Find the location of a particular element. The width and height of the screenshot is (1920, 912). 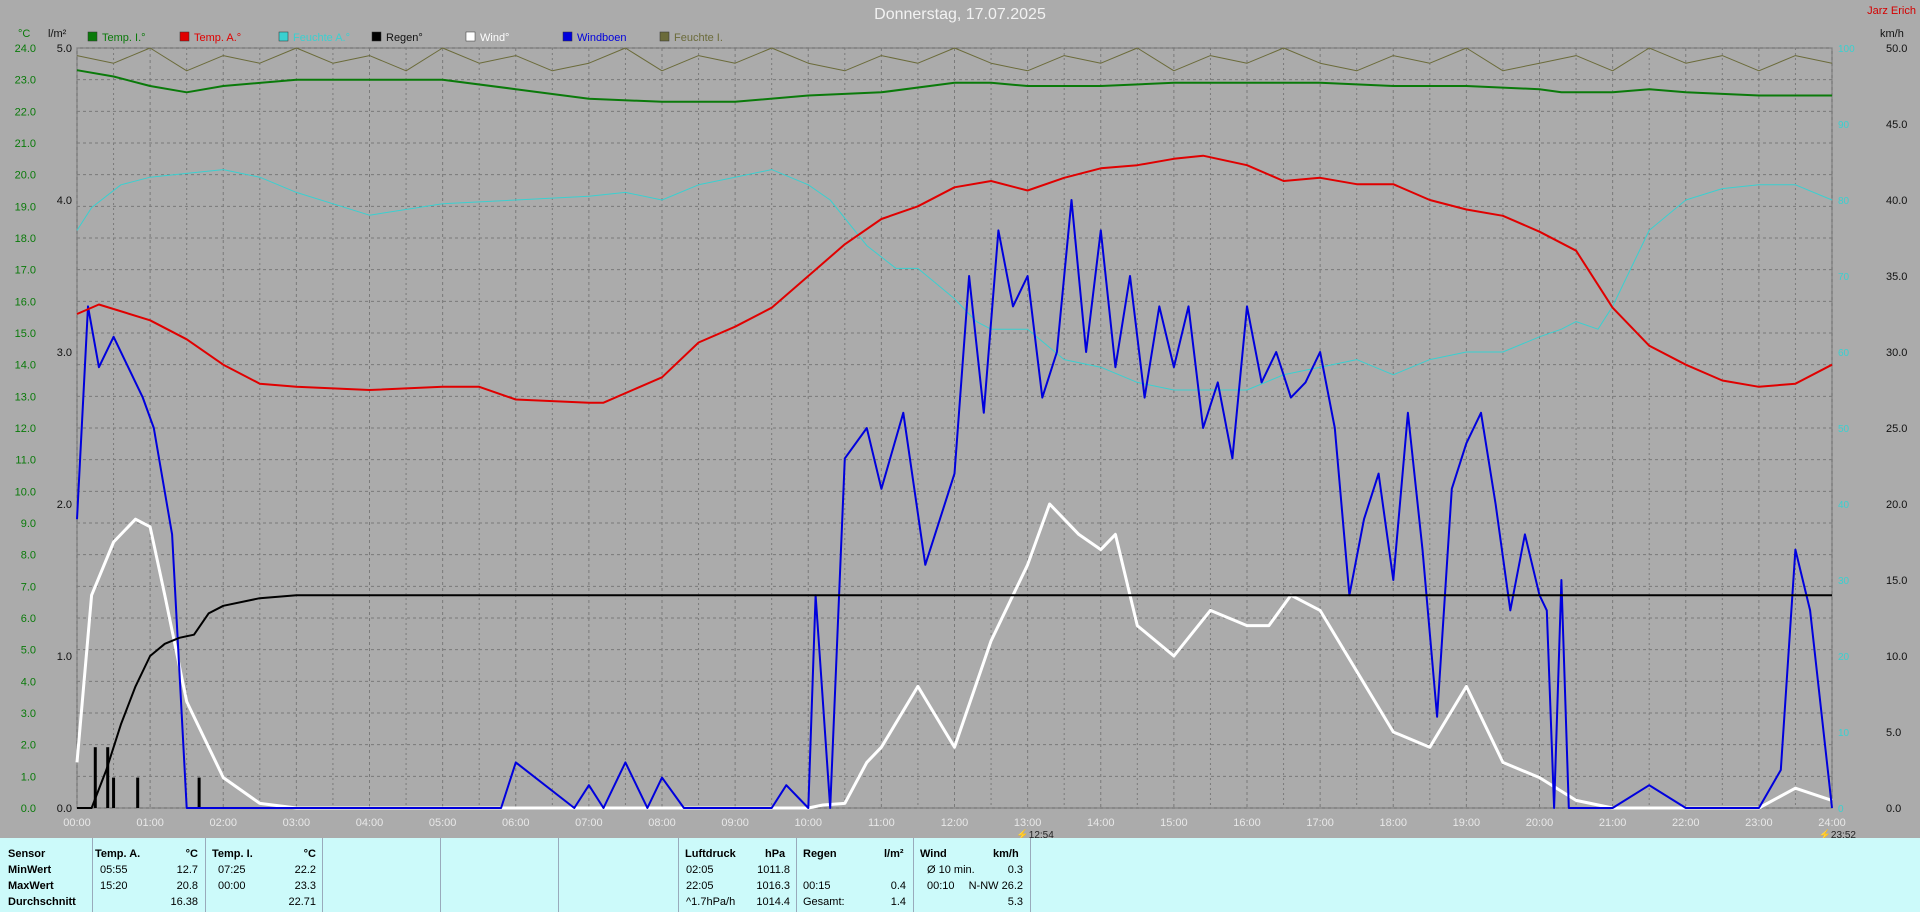

x-tick-label: 07:00 is located at coordinates (589, 823).